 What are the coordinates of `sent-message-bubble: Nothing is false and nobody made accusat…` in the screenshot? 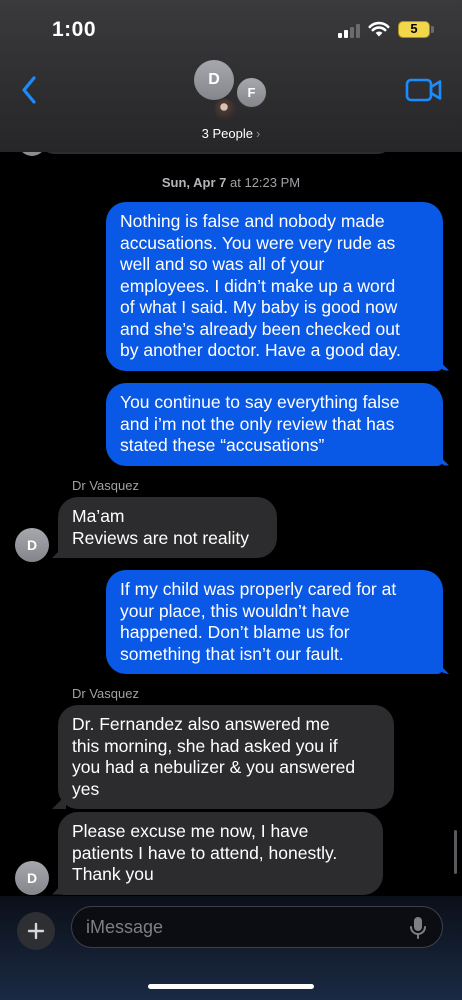 It's located at (274, 286).